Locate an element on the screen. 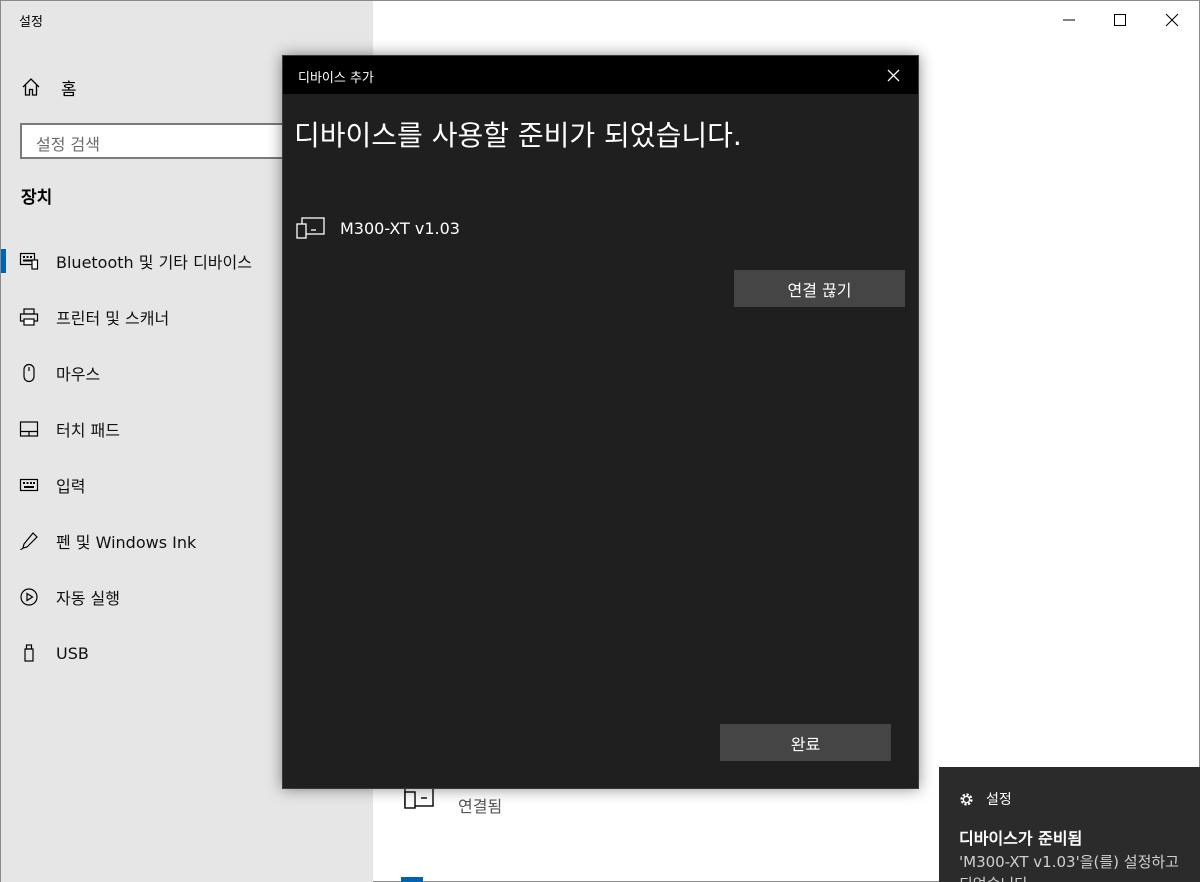 The width and height of the screenshot is (1200, 882). bluetooth-devices-icon is located at coordinates (29, 261).